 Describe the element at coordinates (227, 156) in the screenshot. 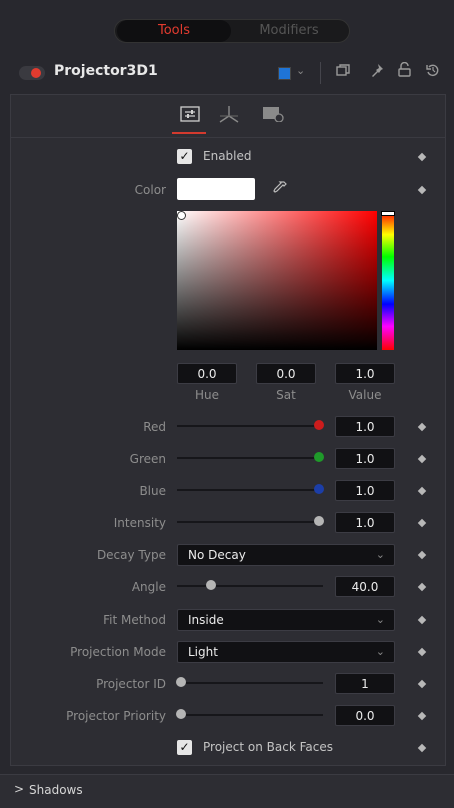

I see `enabled-label: Enabled` at that location.